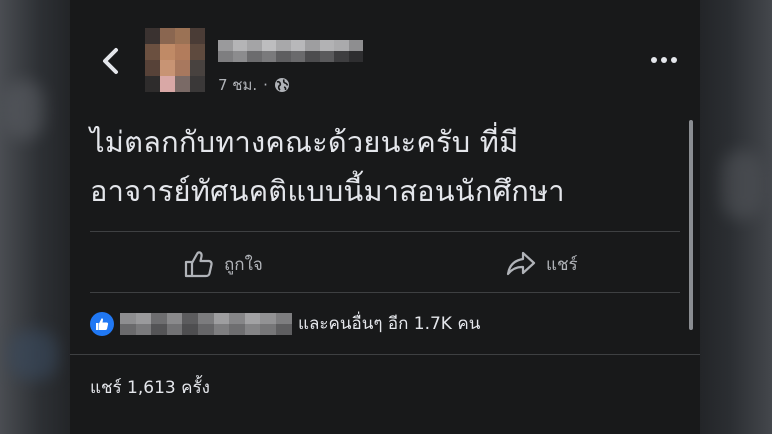 This screenshot has width=772, height=434. What do you see at coordinates (150, 387) in the screenshot?
I see `share-count: แชร์ 1,613 ครั้ง` at bounding box center [150, 387].